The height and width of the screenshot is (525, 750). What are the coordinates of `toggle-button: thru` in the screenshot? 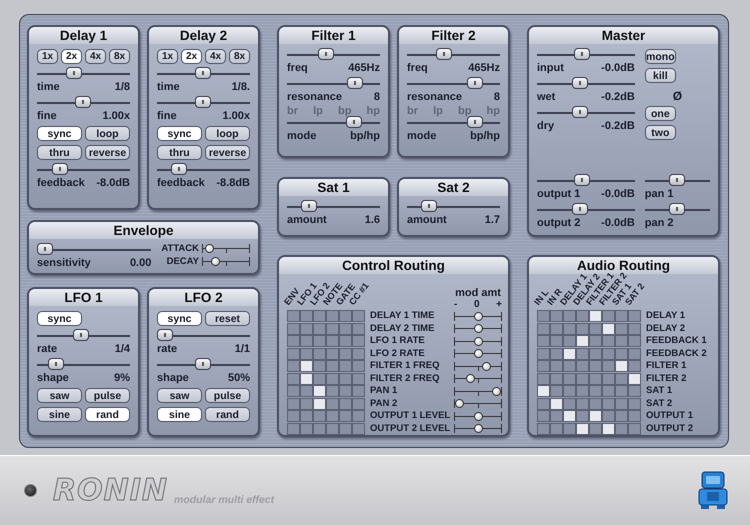 It's located at (179, 152).